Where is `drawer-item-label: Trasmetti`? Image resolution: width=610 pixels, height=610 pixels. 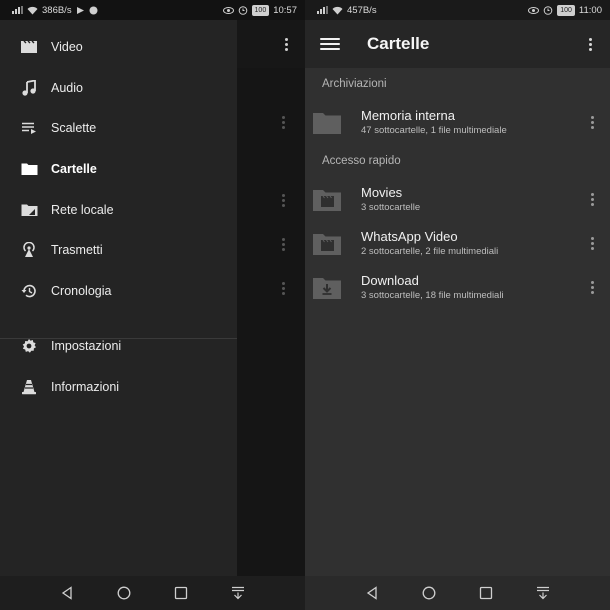 drawer-item-label: Trasmetti is located at coordinates (77, 250).